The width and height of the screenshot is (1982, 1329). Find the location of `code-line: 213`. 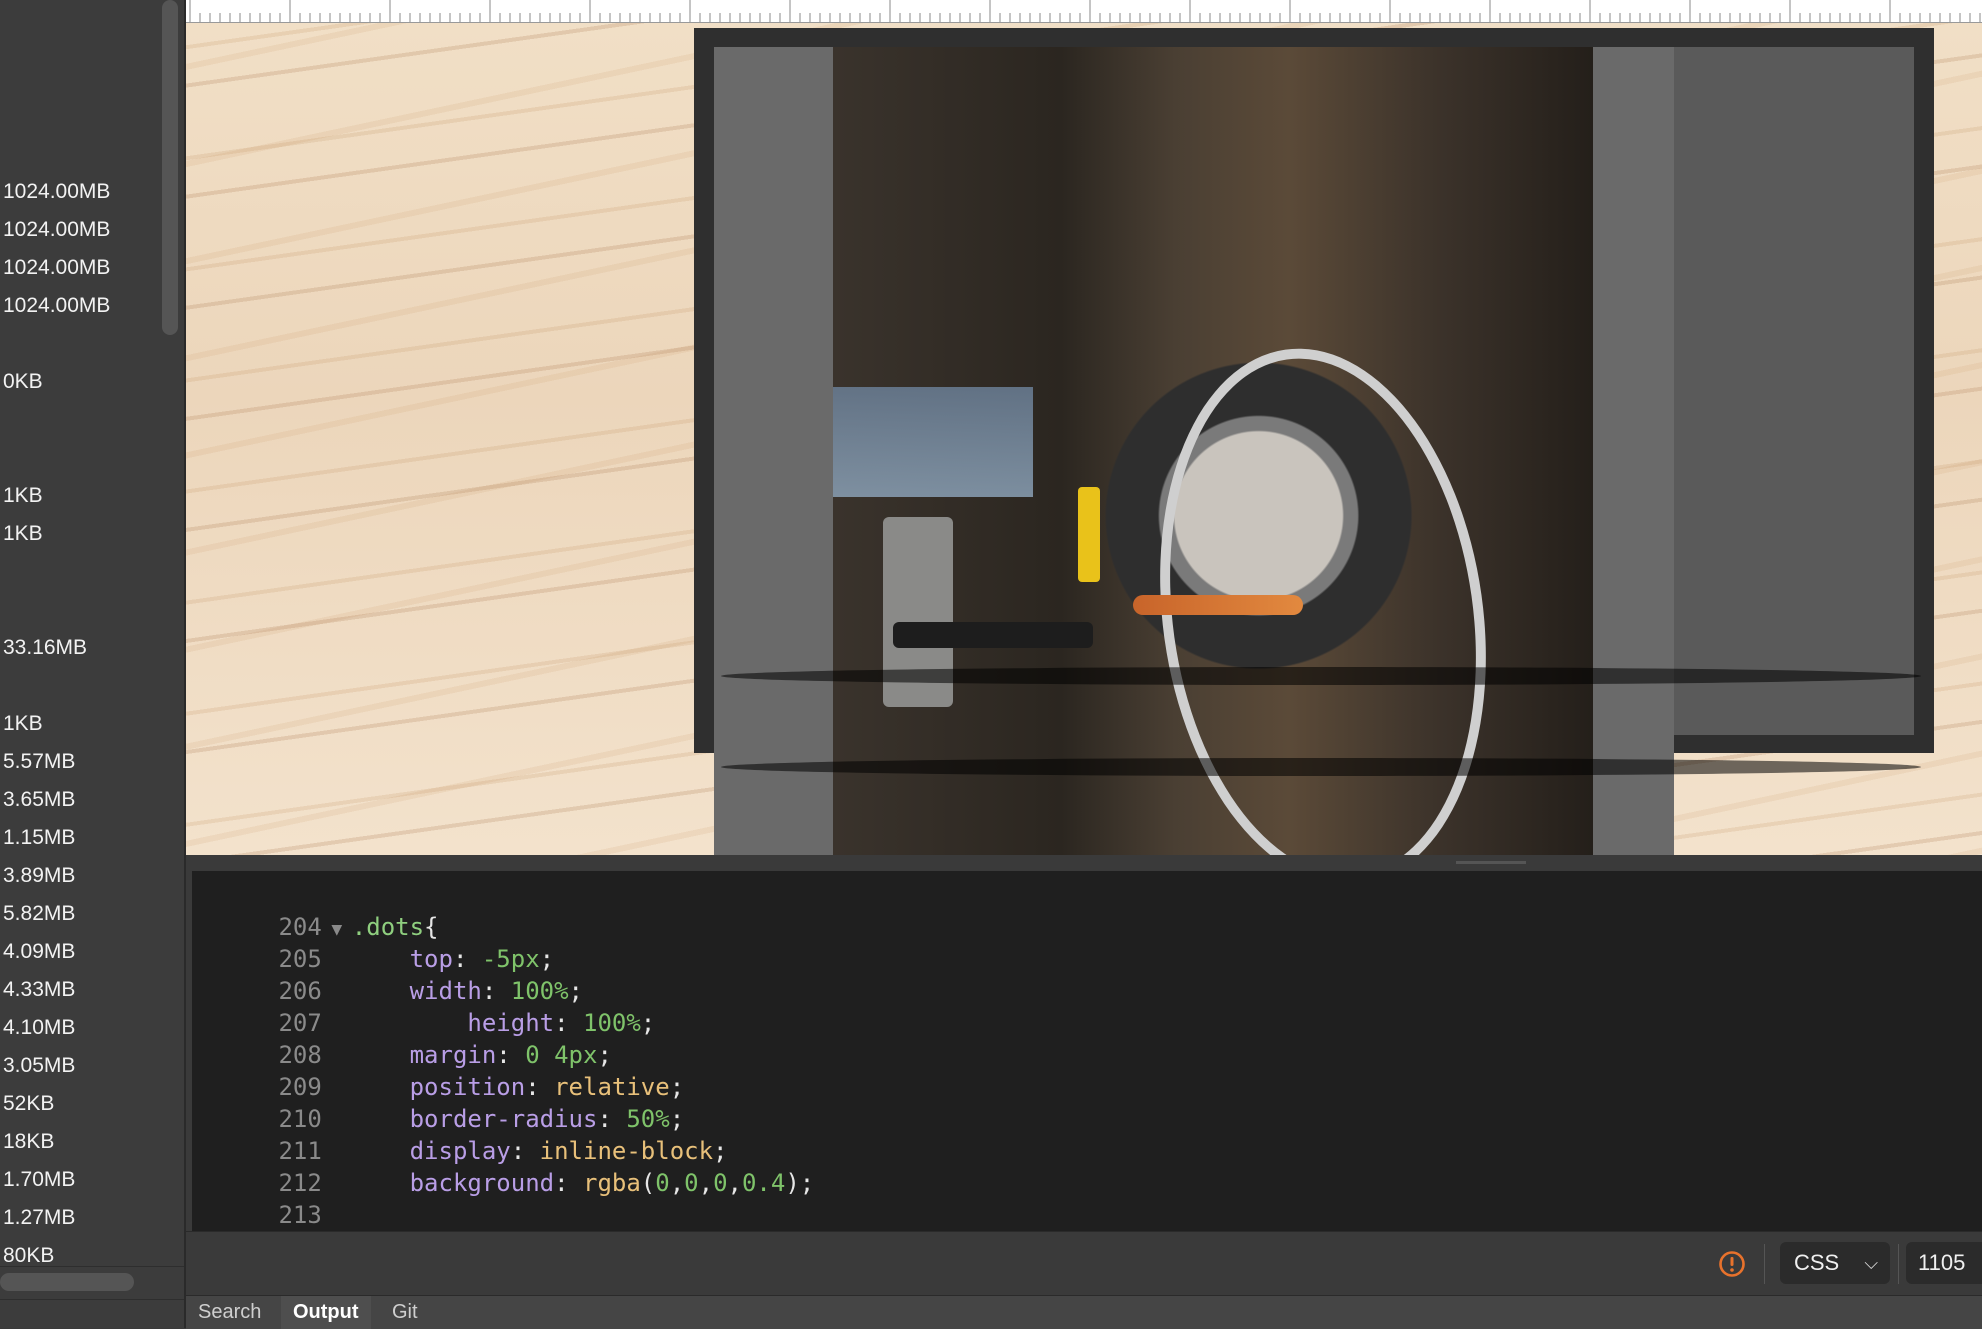

code-line: 213 is located at coordinates (272, 1198).